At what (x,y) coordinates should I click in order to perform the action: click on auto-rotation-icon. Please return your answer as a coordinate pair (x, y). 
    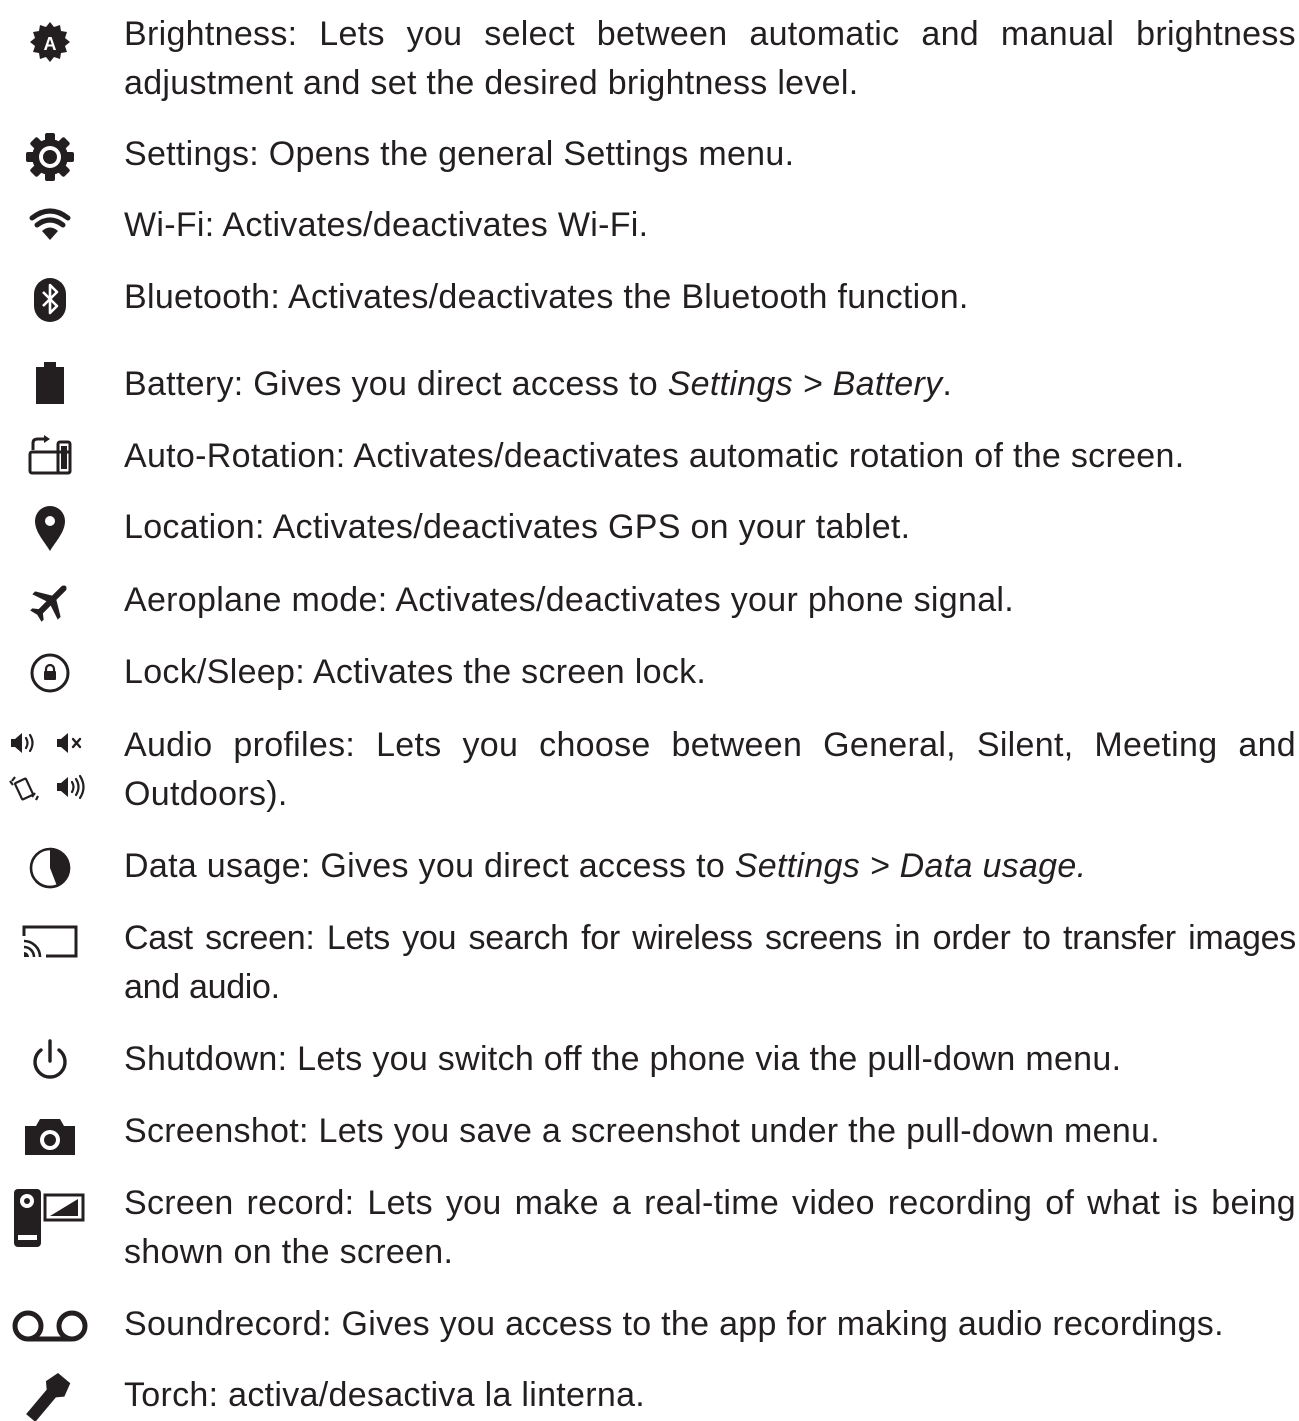
    Looking at the image, I should click on (50, 457).